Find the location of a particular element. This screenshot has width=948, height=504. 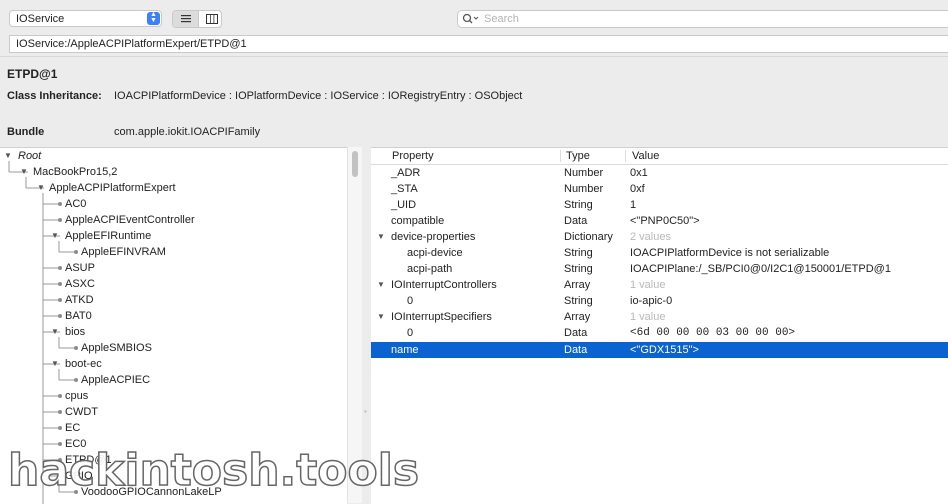

table-row: _ADR Number 0x1 is located at coordinates (659, 173).